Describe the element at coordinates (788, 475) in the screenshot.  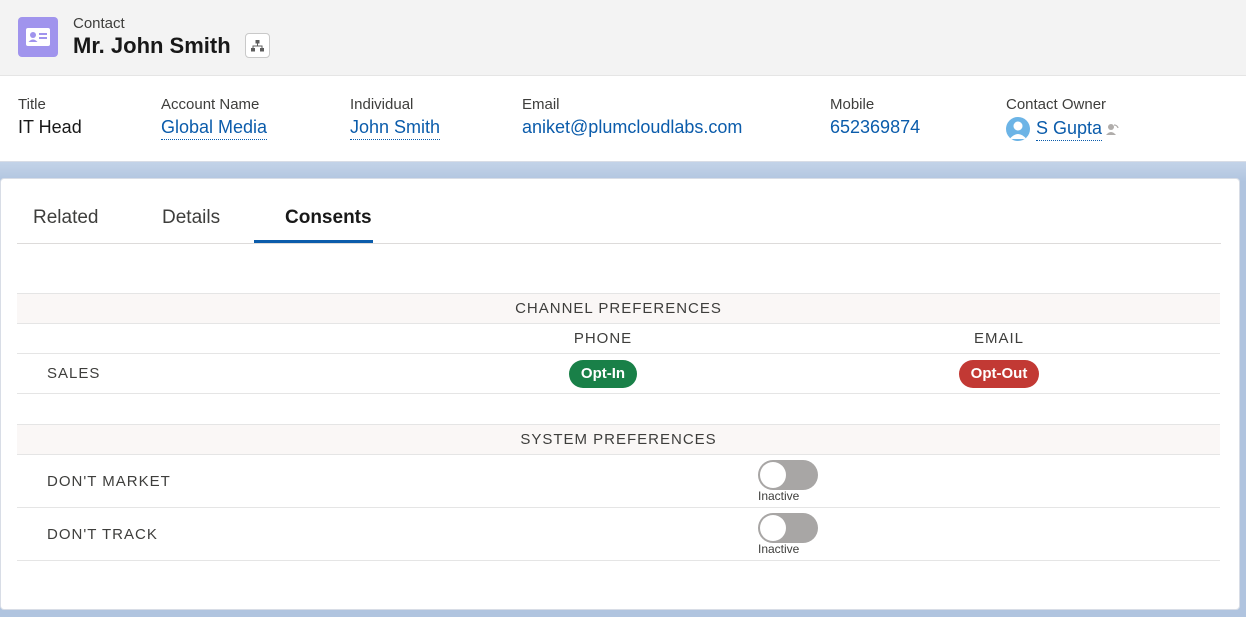
I see `dont-market-toggle` at that location.